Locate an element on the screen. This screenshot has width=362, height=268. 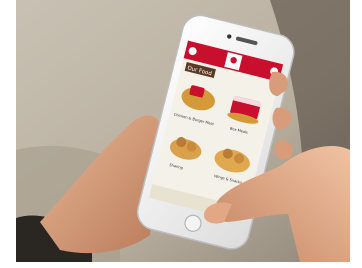
white-border-left is located at coordinates (8, 134).